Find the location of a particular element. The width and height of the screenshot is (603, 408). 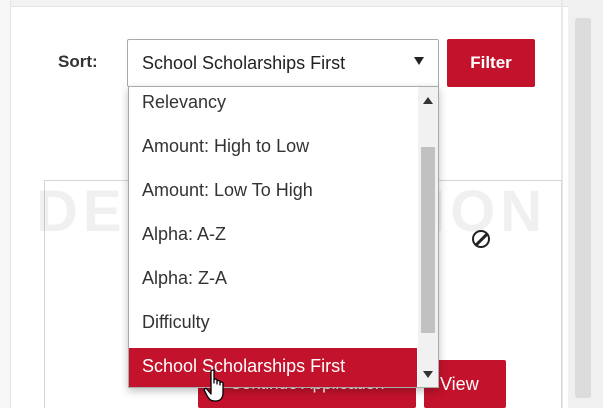

sort-select: School Scholarships First is located at coordinates (283, 63).